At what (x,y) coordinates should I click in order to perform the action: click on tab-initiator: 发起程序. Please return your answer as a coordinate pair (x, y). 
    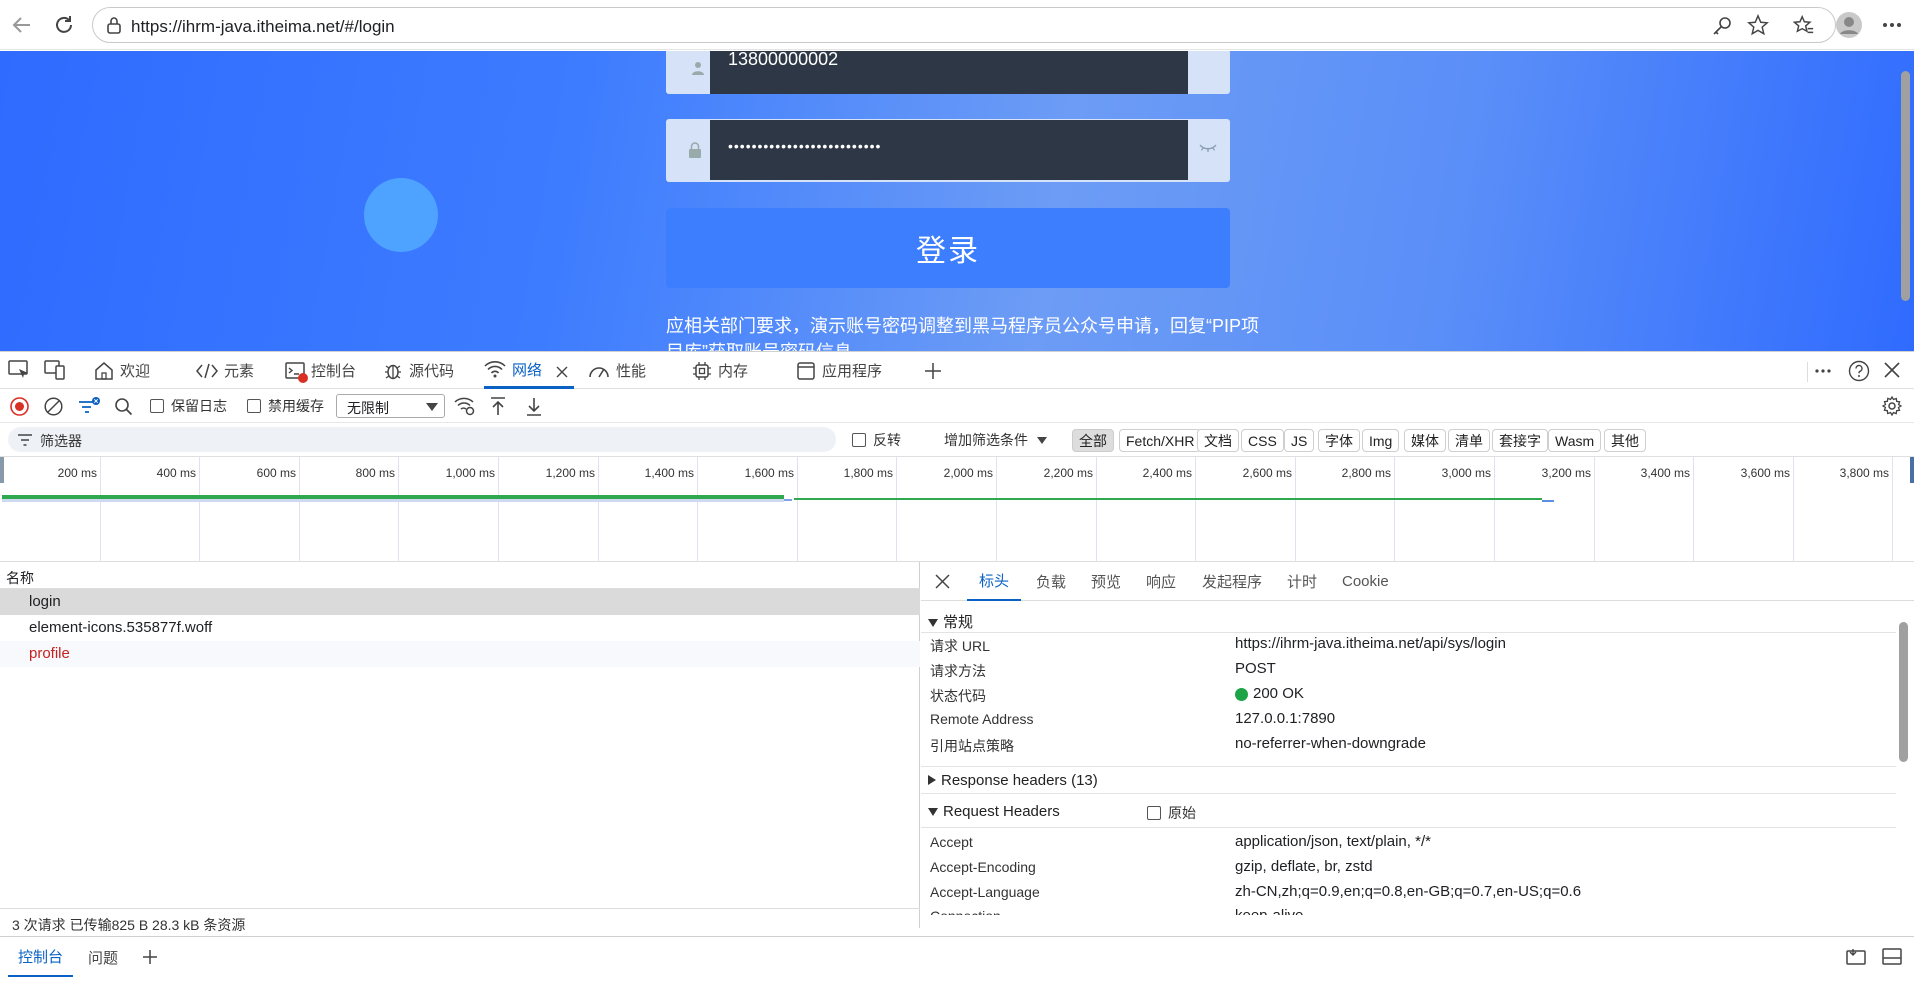
    Looking at the image, I should click on (1232, 581).